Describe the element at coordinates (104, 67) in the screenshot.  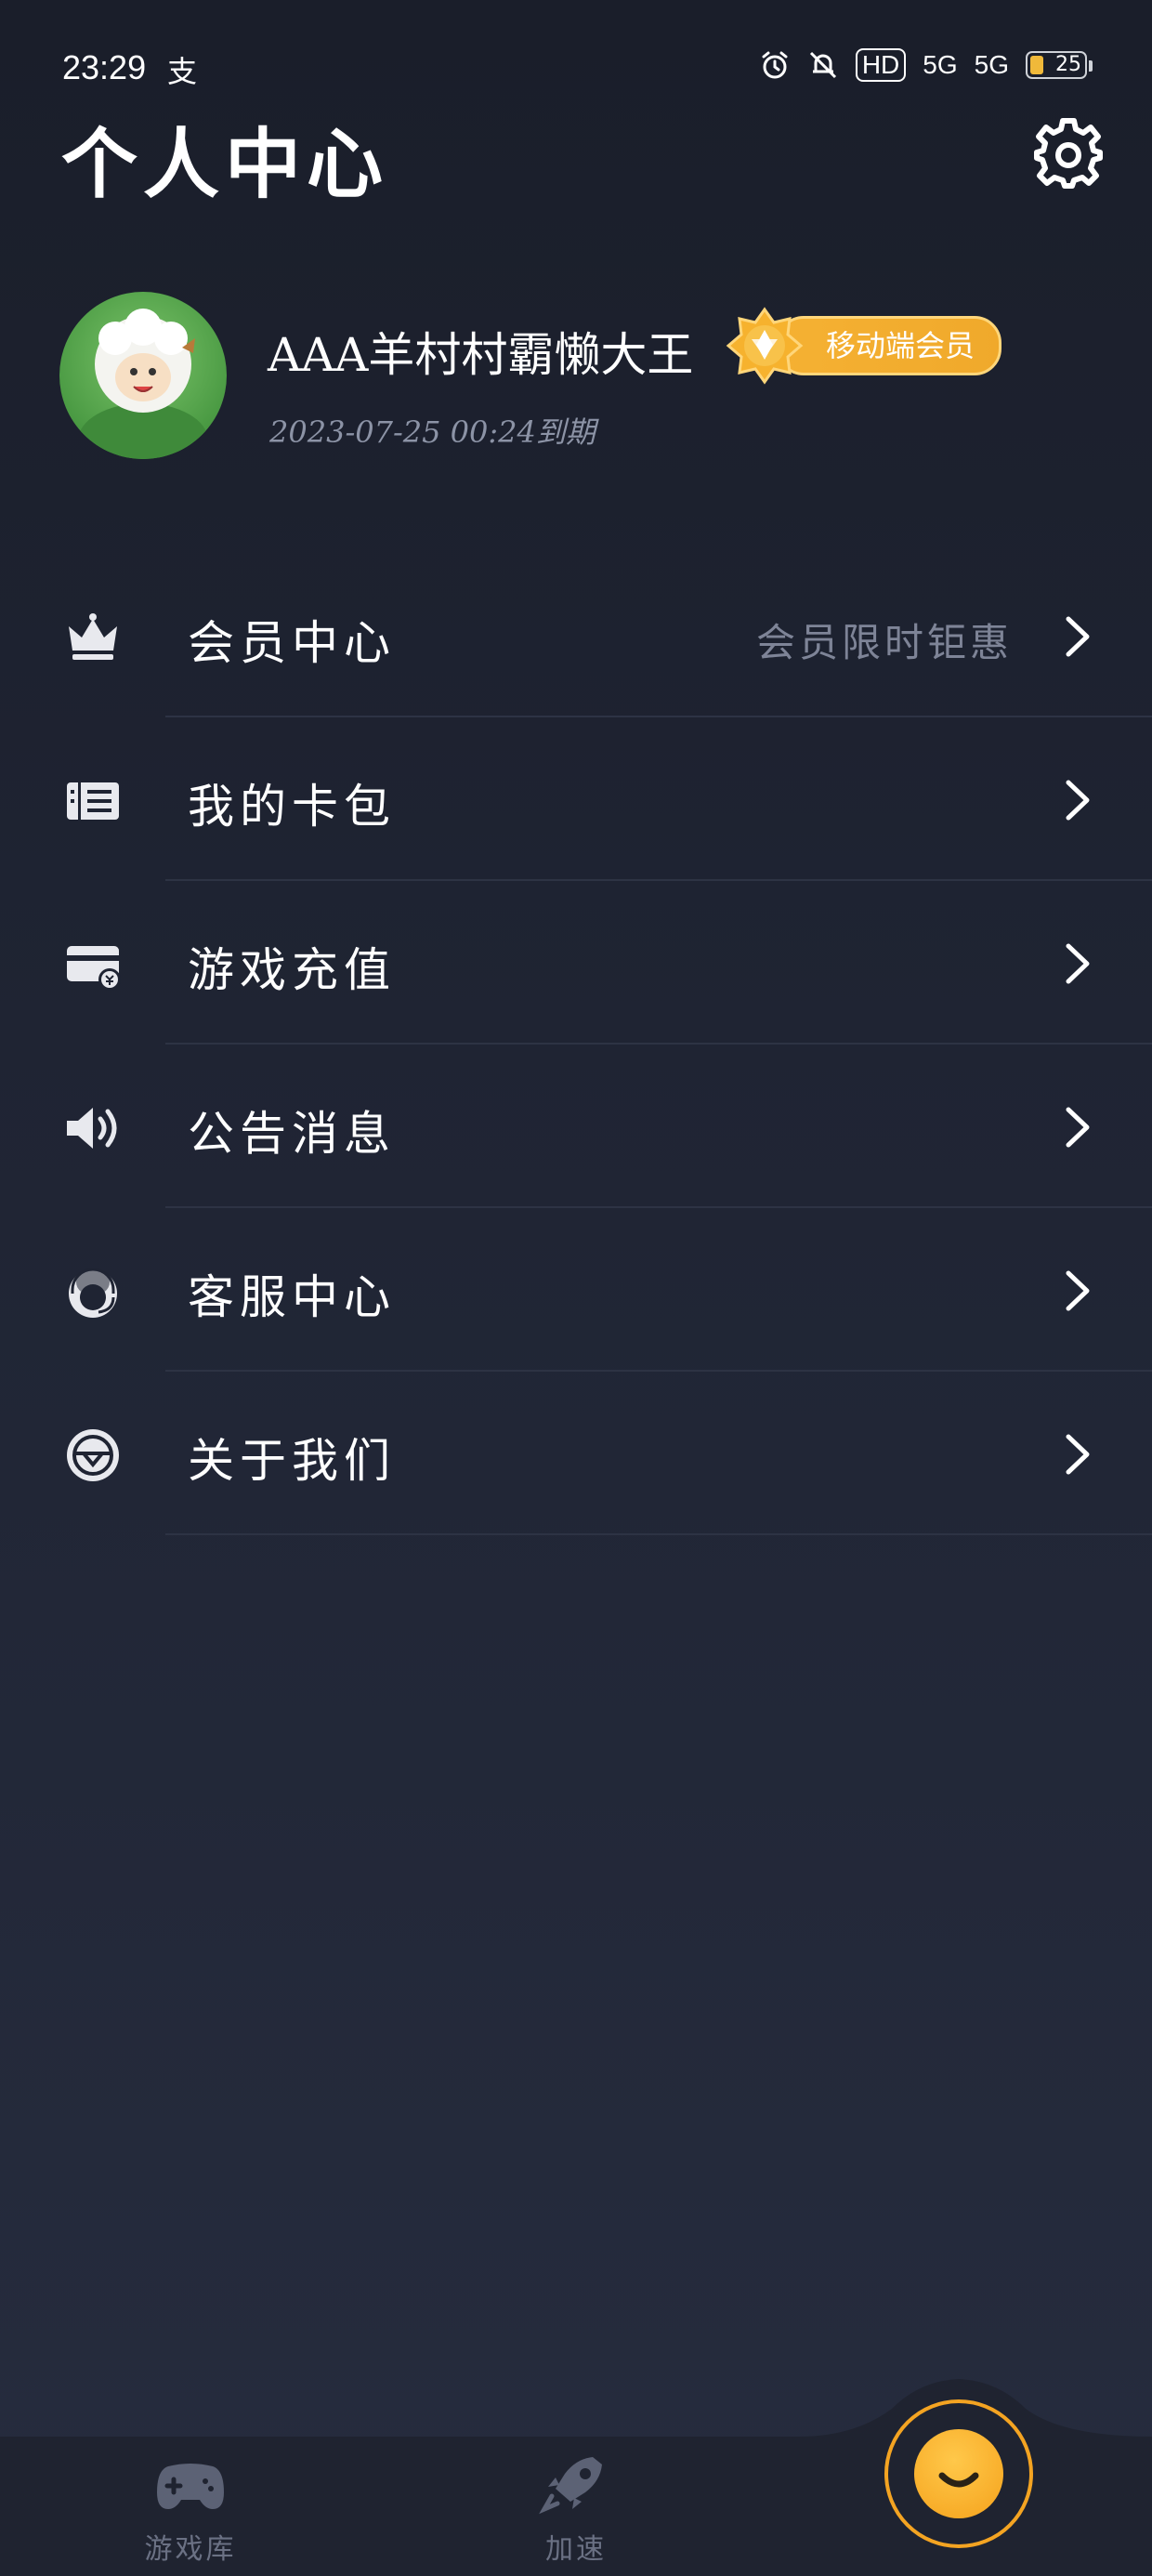
I see `status-time: 23:29` at that location.